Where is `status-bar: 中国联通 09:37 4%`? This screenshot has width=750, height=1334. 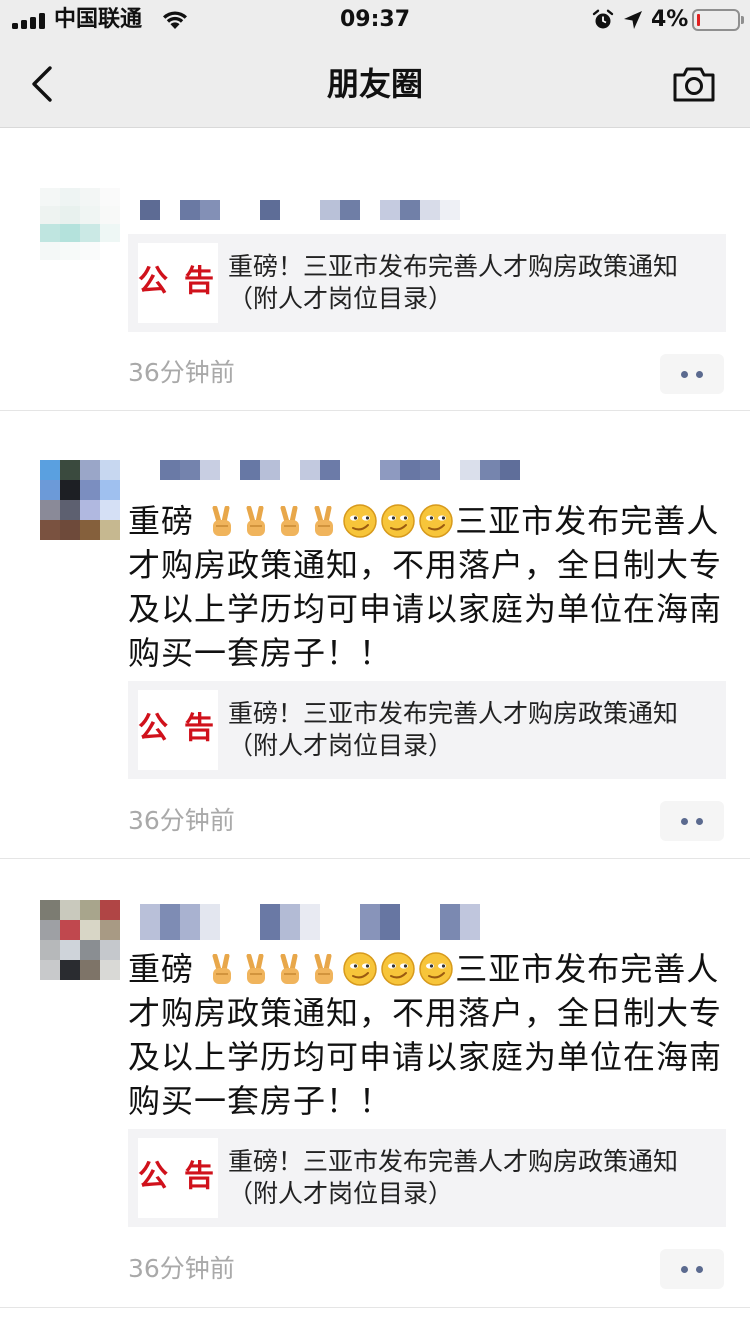
status-bar: 中国联通 09:37 4% is located at coordinates (375, 20).